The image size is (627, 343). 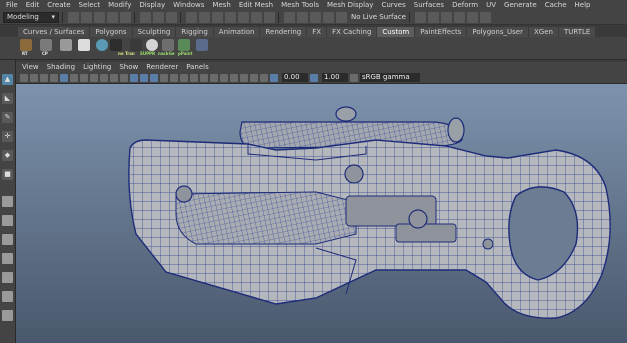 What do you see at coordinates (134, 77) in the screenshot?
I see `wireframe-icon` at bounding box center [134, 77].